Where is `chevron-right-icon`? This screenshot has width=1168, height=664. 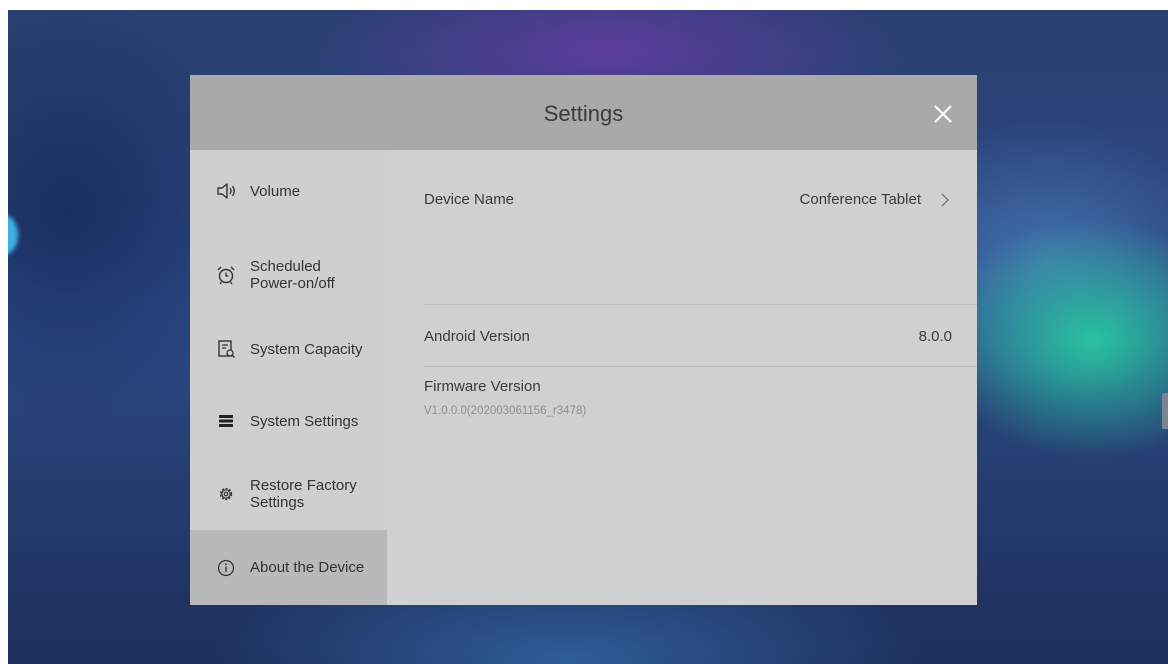 chevron-right-icon is located at coordinates (945, 200).